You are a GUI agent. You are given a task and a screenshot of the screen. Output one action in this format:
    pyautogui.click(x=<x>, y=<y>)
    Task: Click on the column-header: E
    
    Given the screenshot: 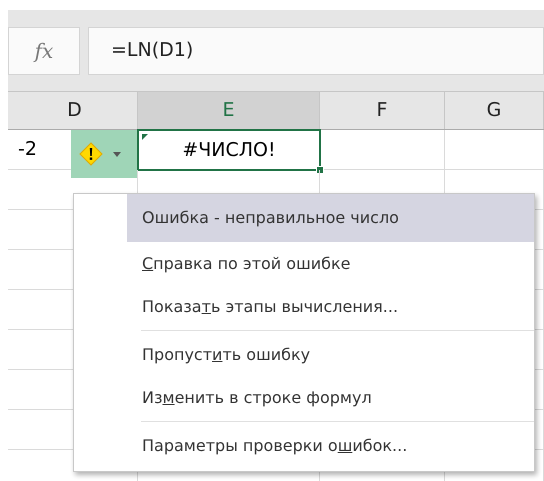 What is the action you would take?
    pyautogui.click(x=229, y=110)
    